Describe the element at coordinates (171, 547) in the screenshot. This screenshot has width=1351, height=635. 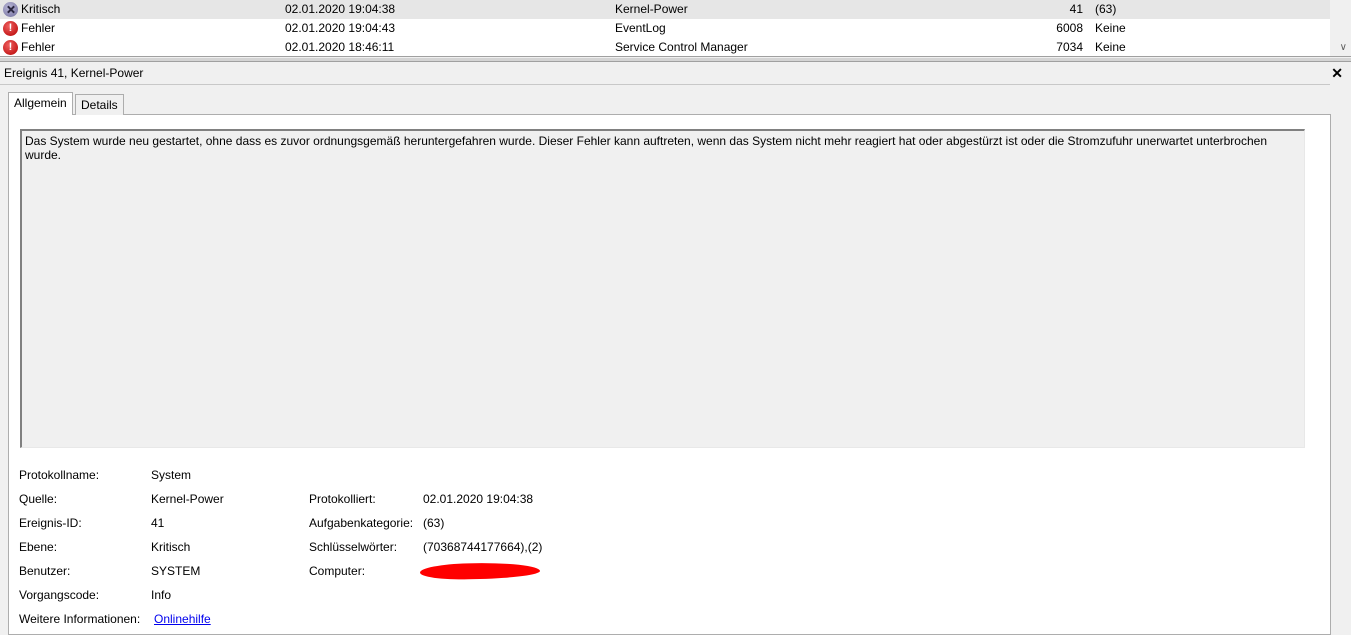
I see `level-value: Kritisch` at that location.